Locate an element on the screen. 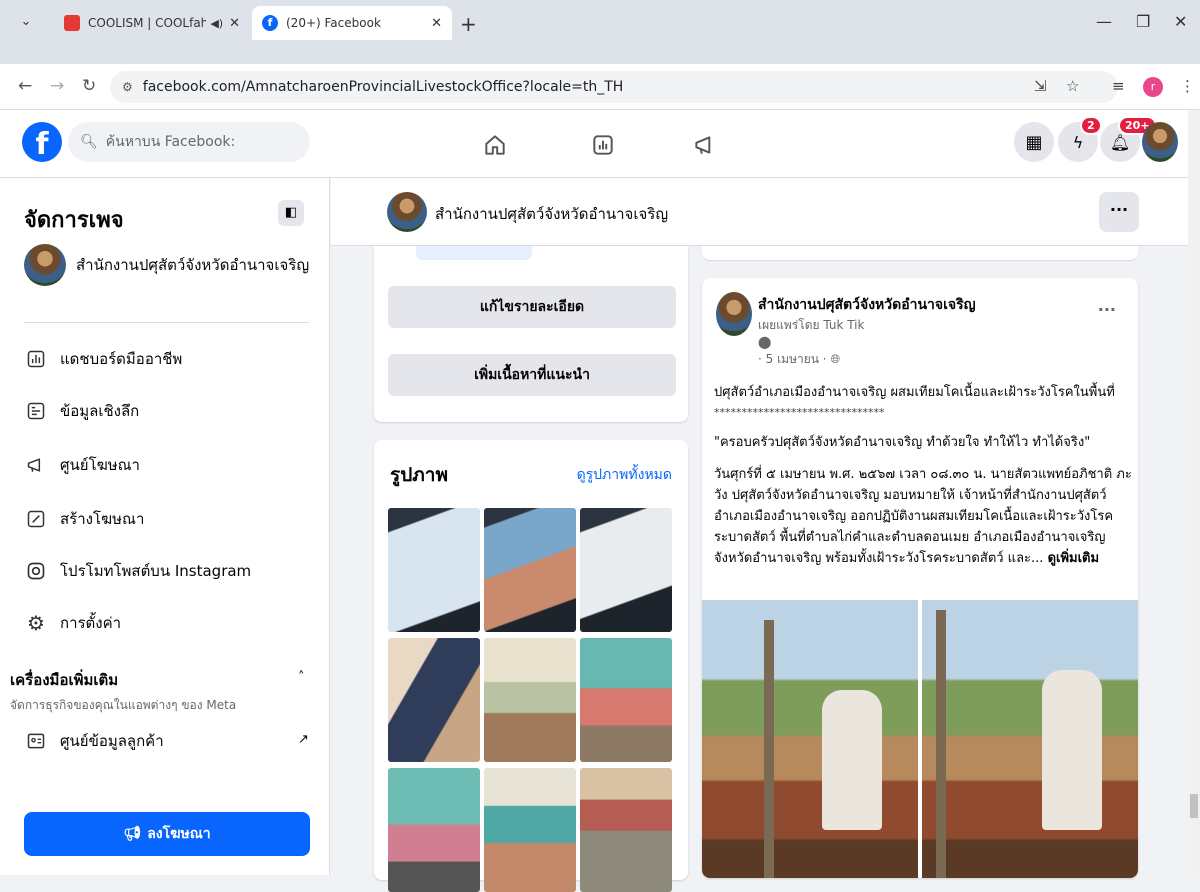 This screenshot has height=892, width=1200. sidebar-item-settings: ⚙ การตั้งค่า is located at coordinates (72, 623).